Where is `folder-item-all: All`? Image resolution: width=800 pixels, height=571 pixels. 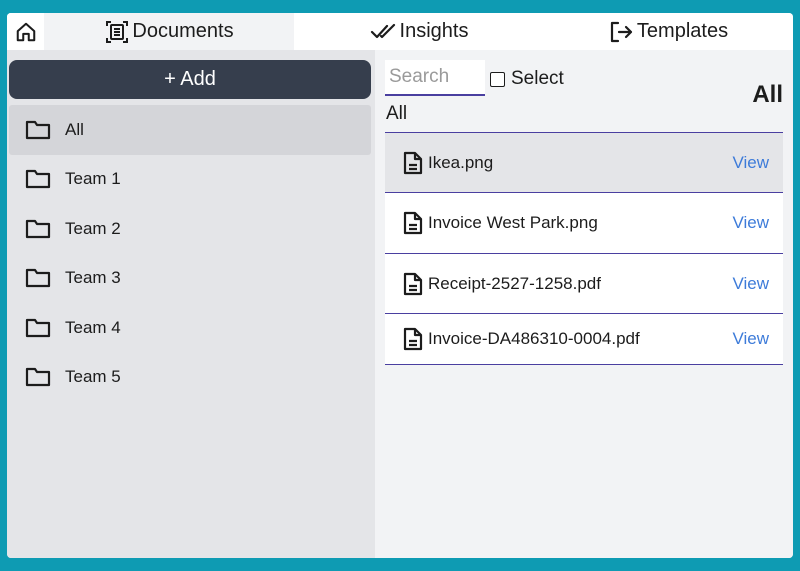 folder-item-all: All is located at coordinates (190, 130).